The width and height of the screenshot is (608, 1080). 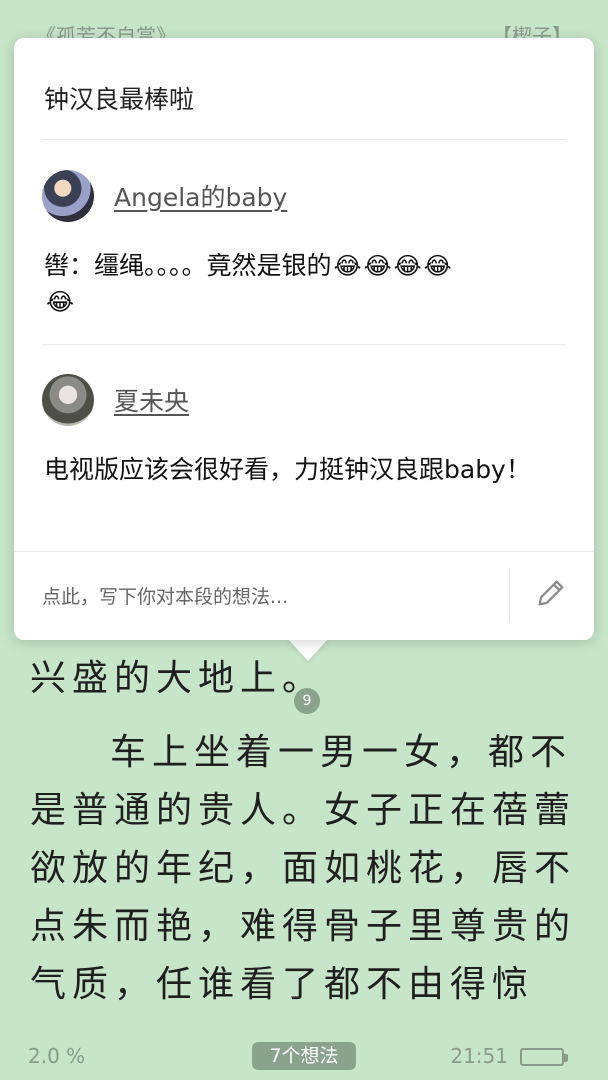 I want to click on reader-header: 《孤芳不自赏》 【楔子】, so click(x=304, y=24).